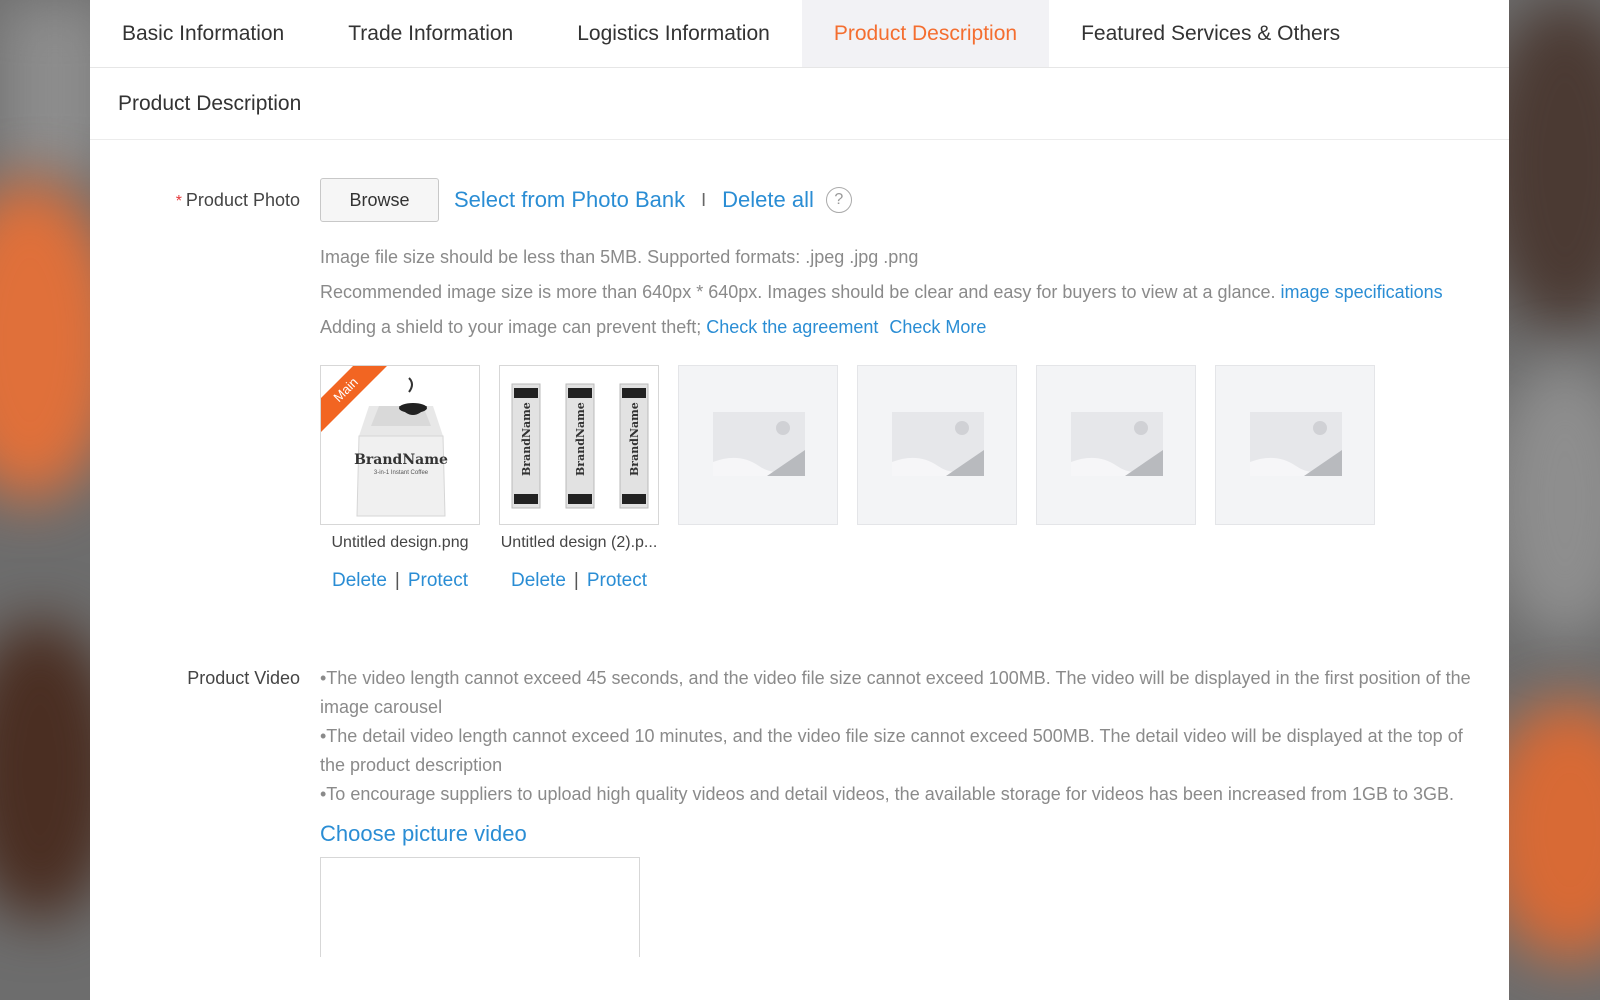 The image size is (1600, 1000). I want to click on tab-featured-services: Featured Services & Others, so click(1210, 33).